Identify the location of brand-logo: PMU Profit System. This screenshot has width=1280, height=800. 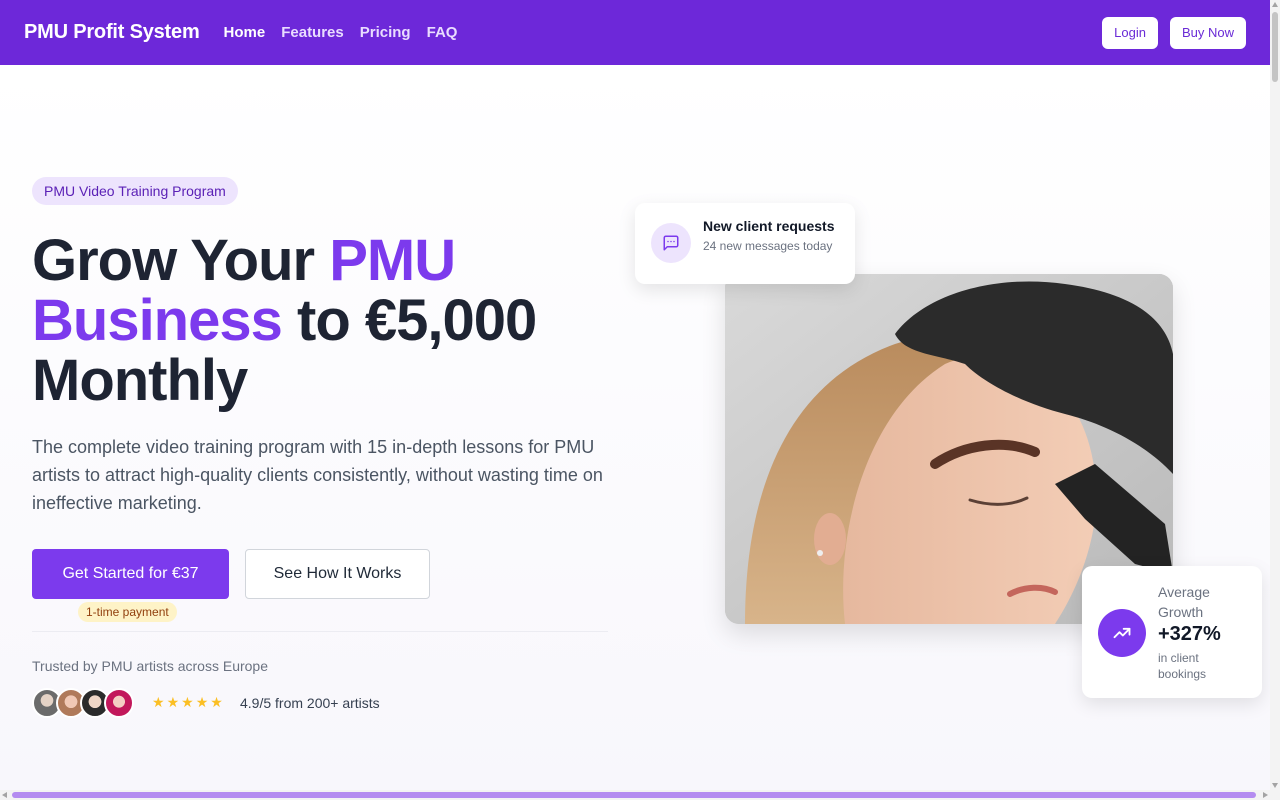
(112, 32).